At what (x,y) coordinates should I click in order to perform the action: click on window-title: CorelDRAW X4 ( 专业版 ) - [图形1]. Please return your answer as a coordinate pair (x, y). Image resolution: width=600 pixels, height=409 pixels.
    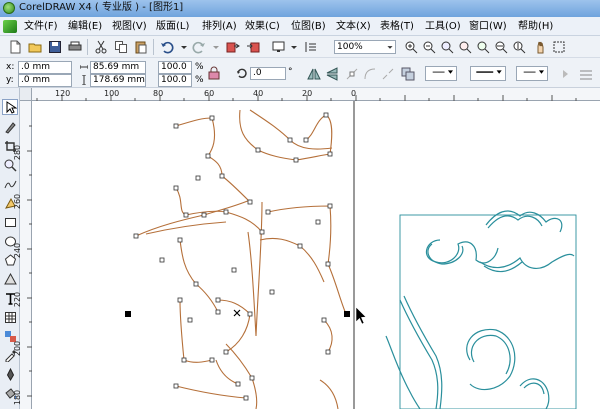
    Looking at the image, I should click on (101, 7).